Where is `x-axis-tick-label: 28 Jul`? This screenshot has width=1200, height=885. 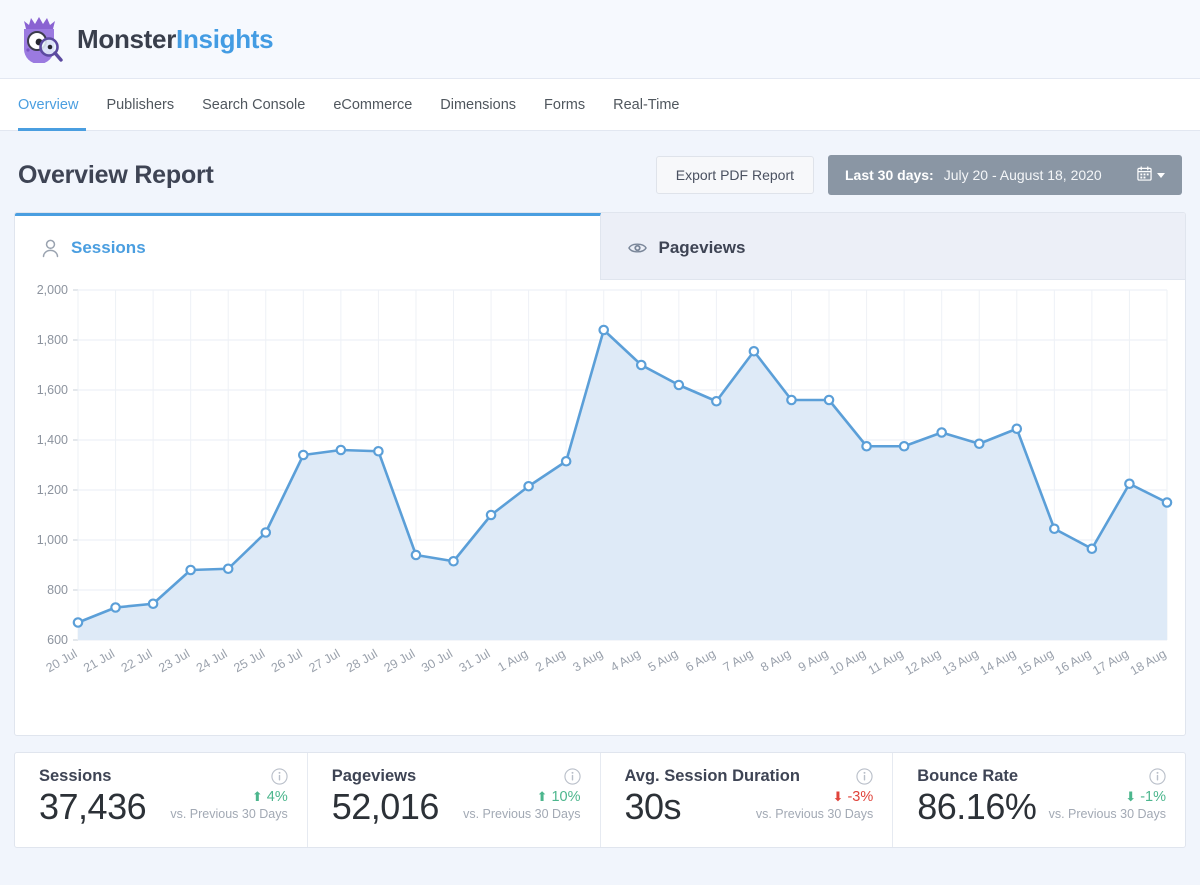
x-axis-tick-label: 28 Jul is located at coordinates (362, 660).